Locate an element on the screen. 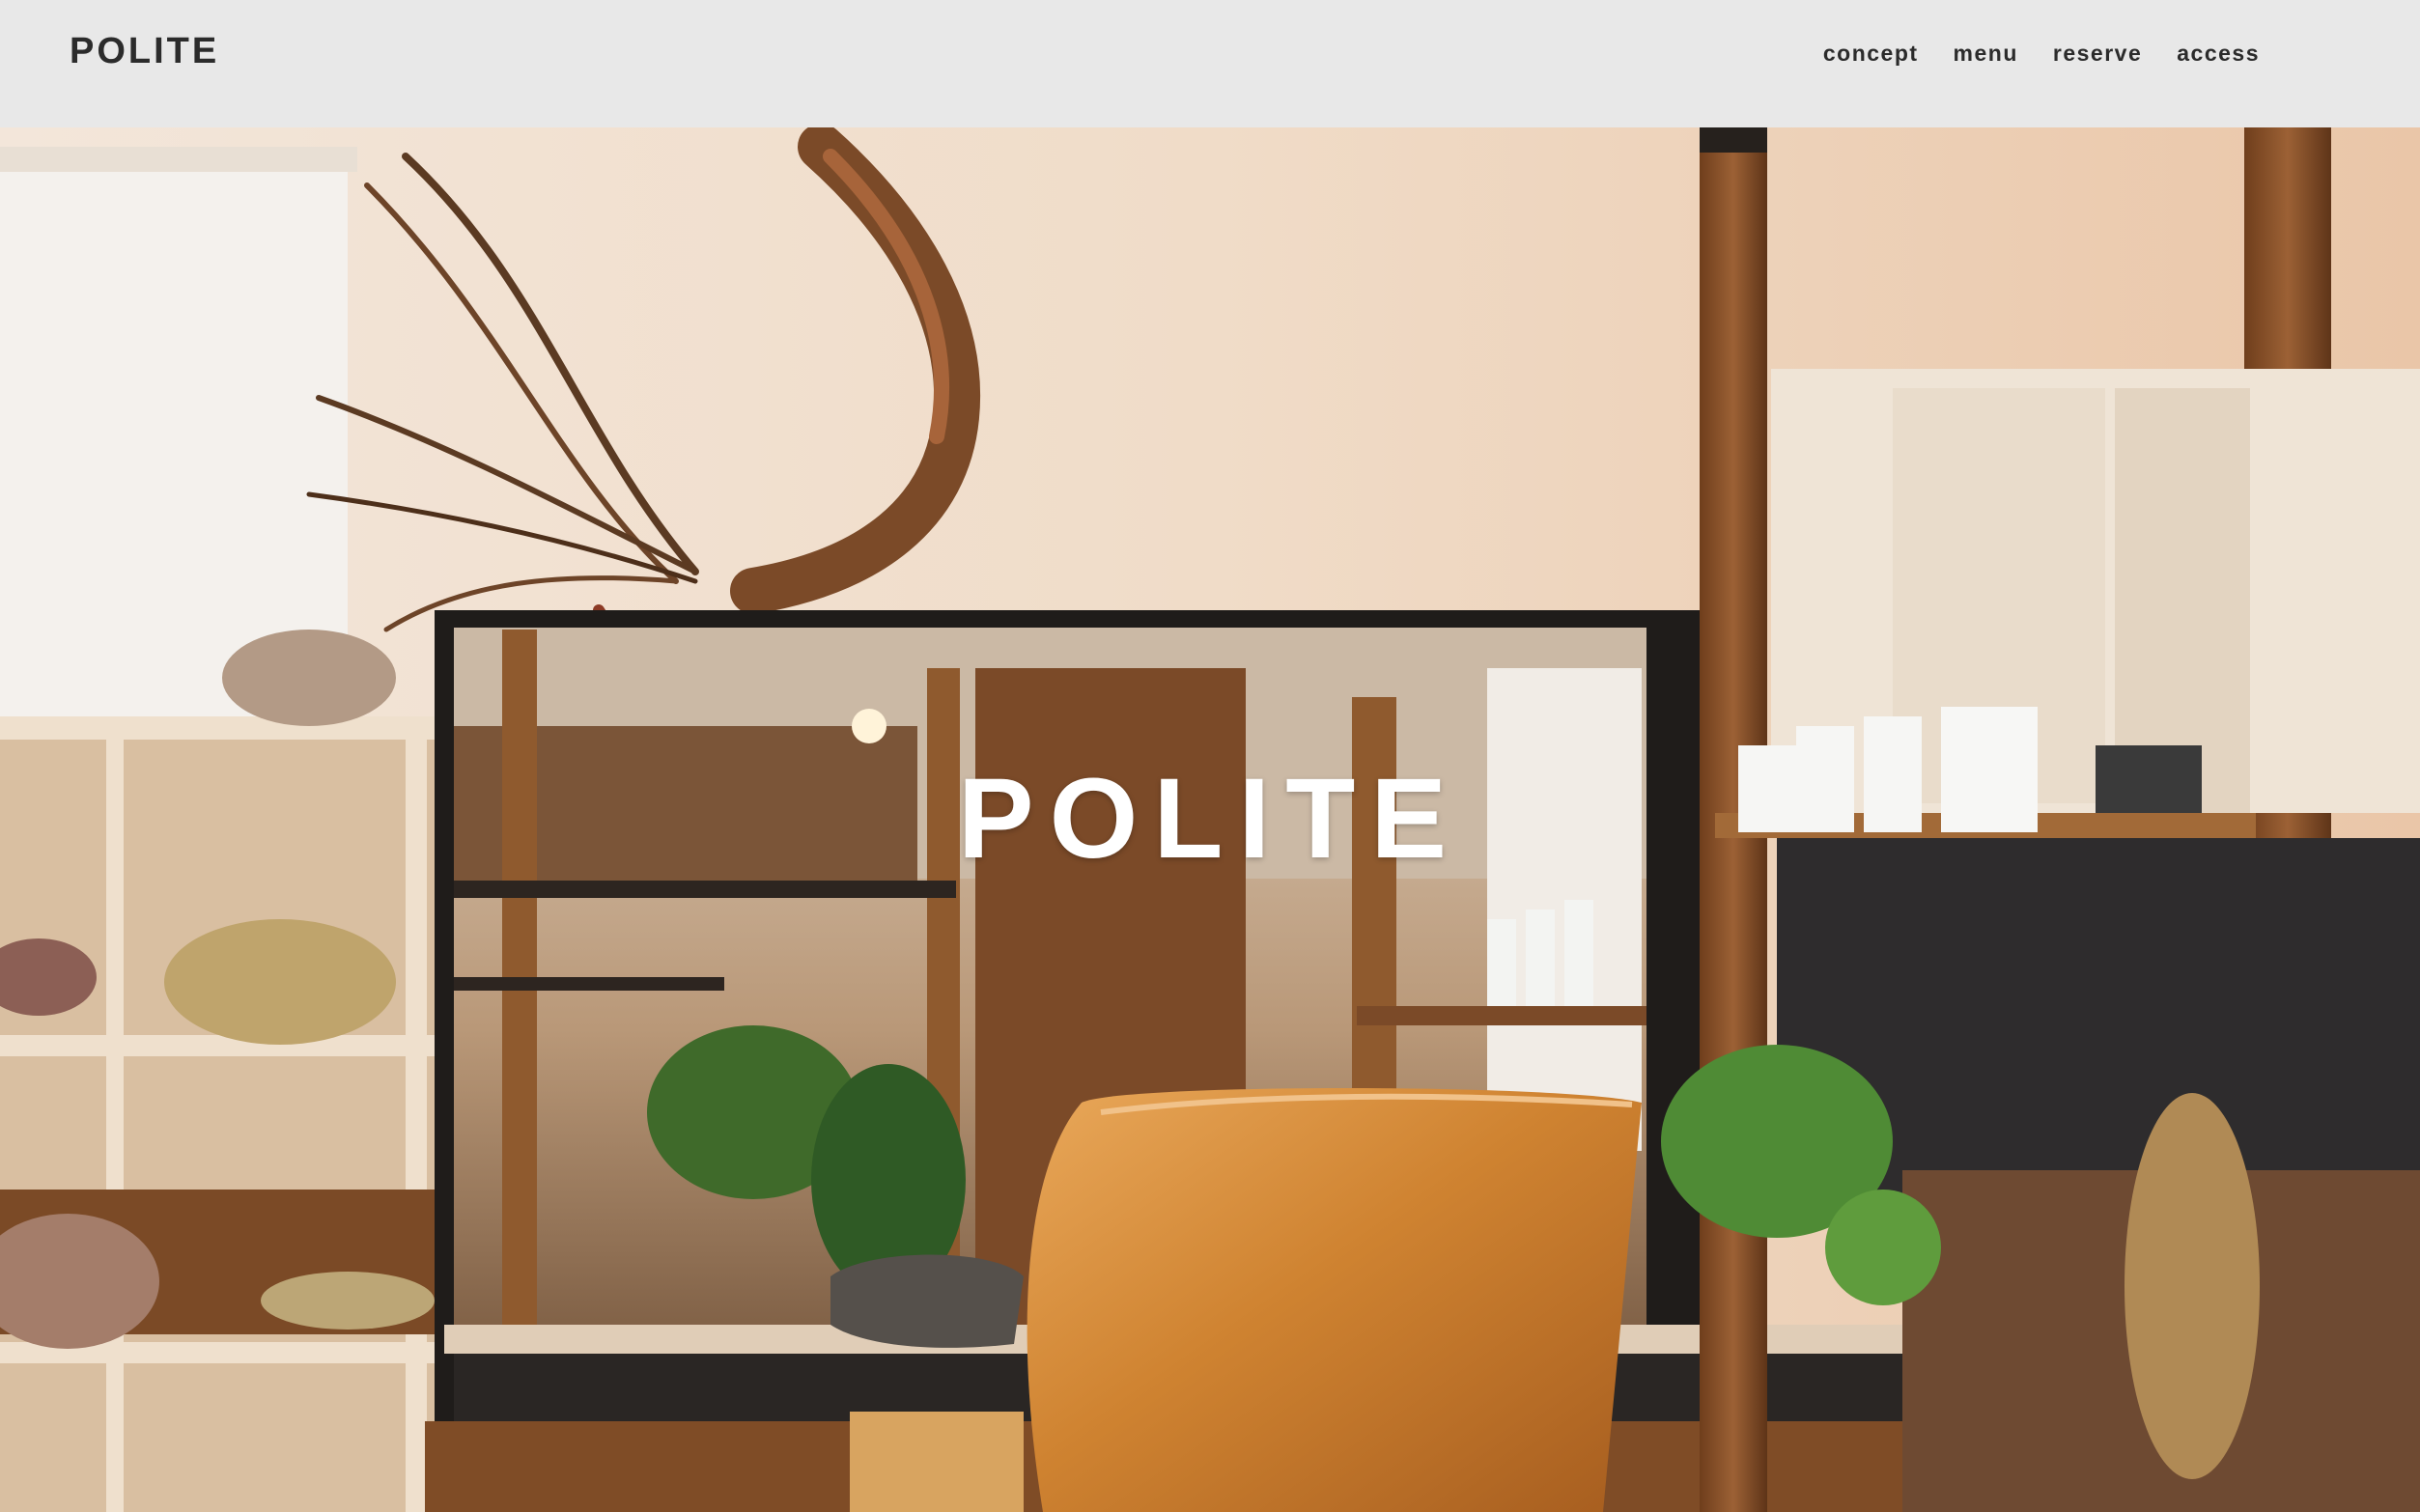 This screenshot has width=2420, height=1512. nav-reserve-link: reserve is located at coordinates (2097, 54).